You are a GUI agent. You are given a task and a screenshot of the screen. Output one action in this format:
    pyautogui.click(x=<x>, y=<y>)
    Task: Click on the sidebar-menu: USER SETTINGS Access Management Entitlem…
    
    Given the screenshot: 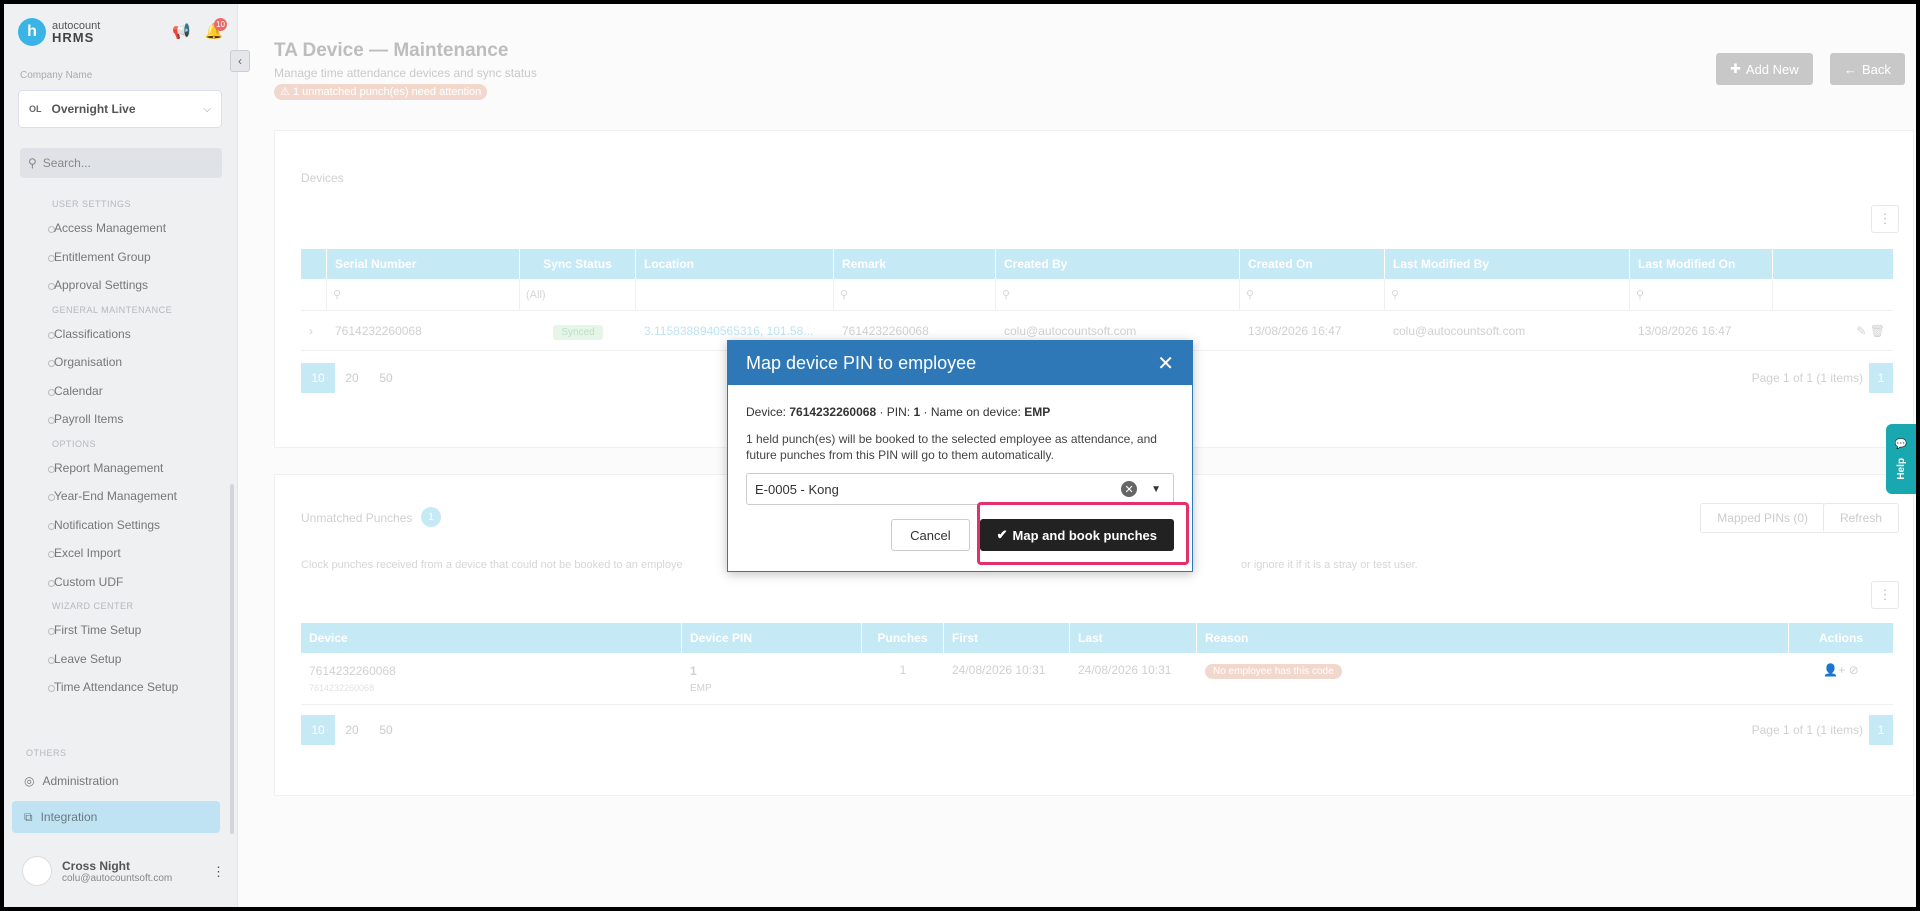 What is the action you would take?
    pyautogui.click(x=119, y=448)
    